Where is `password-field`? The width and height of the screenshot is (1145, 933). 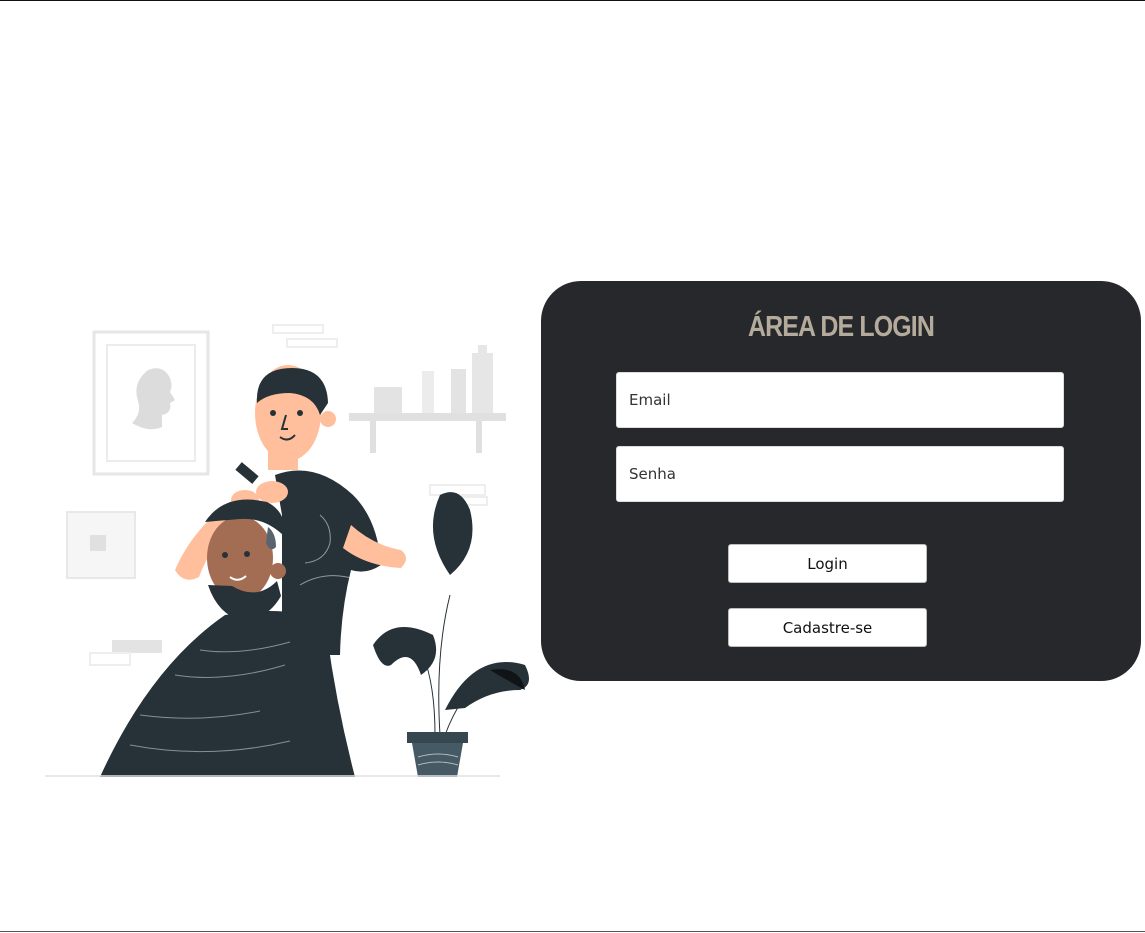
password-field is located at coordinates (840, 474).